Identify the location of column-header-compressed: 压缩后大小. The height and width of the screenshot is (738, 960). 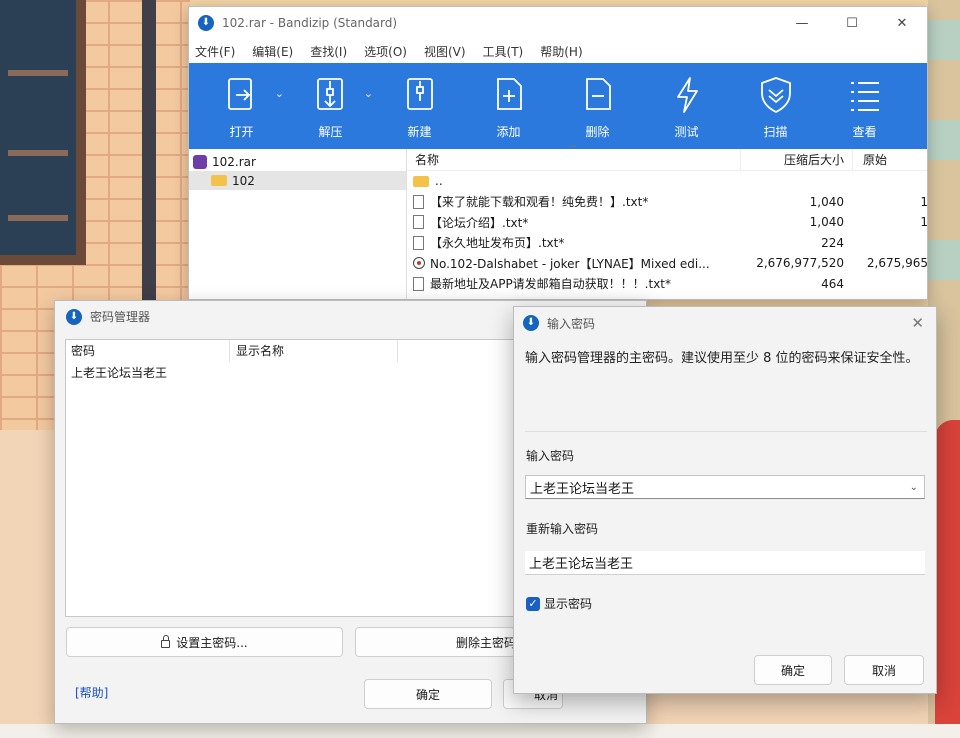
(796, 159).